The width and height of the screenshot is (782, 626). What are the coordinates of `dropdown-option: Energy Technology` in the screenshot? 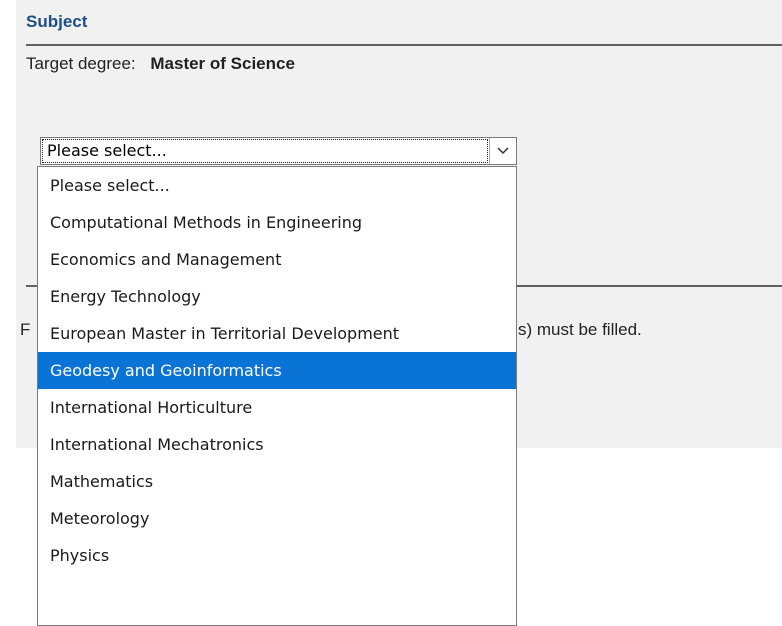 It's located at (277, 296).